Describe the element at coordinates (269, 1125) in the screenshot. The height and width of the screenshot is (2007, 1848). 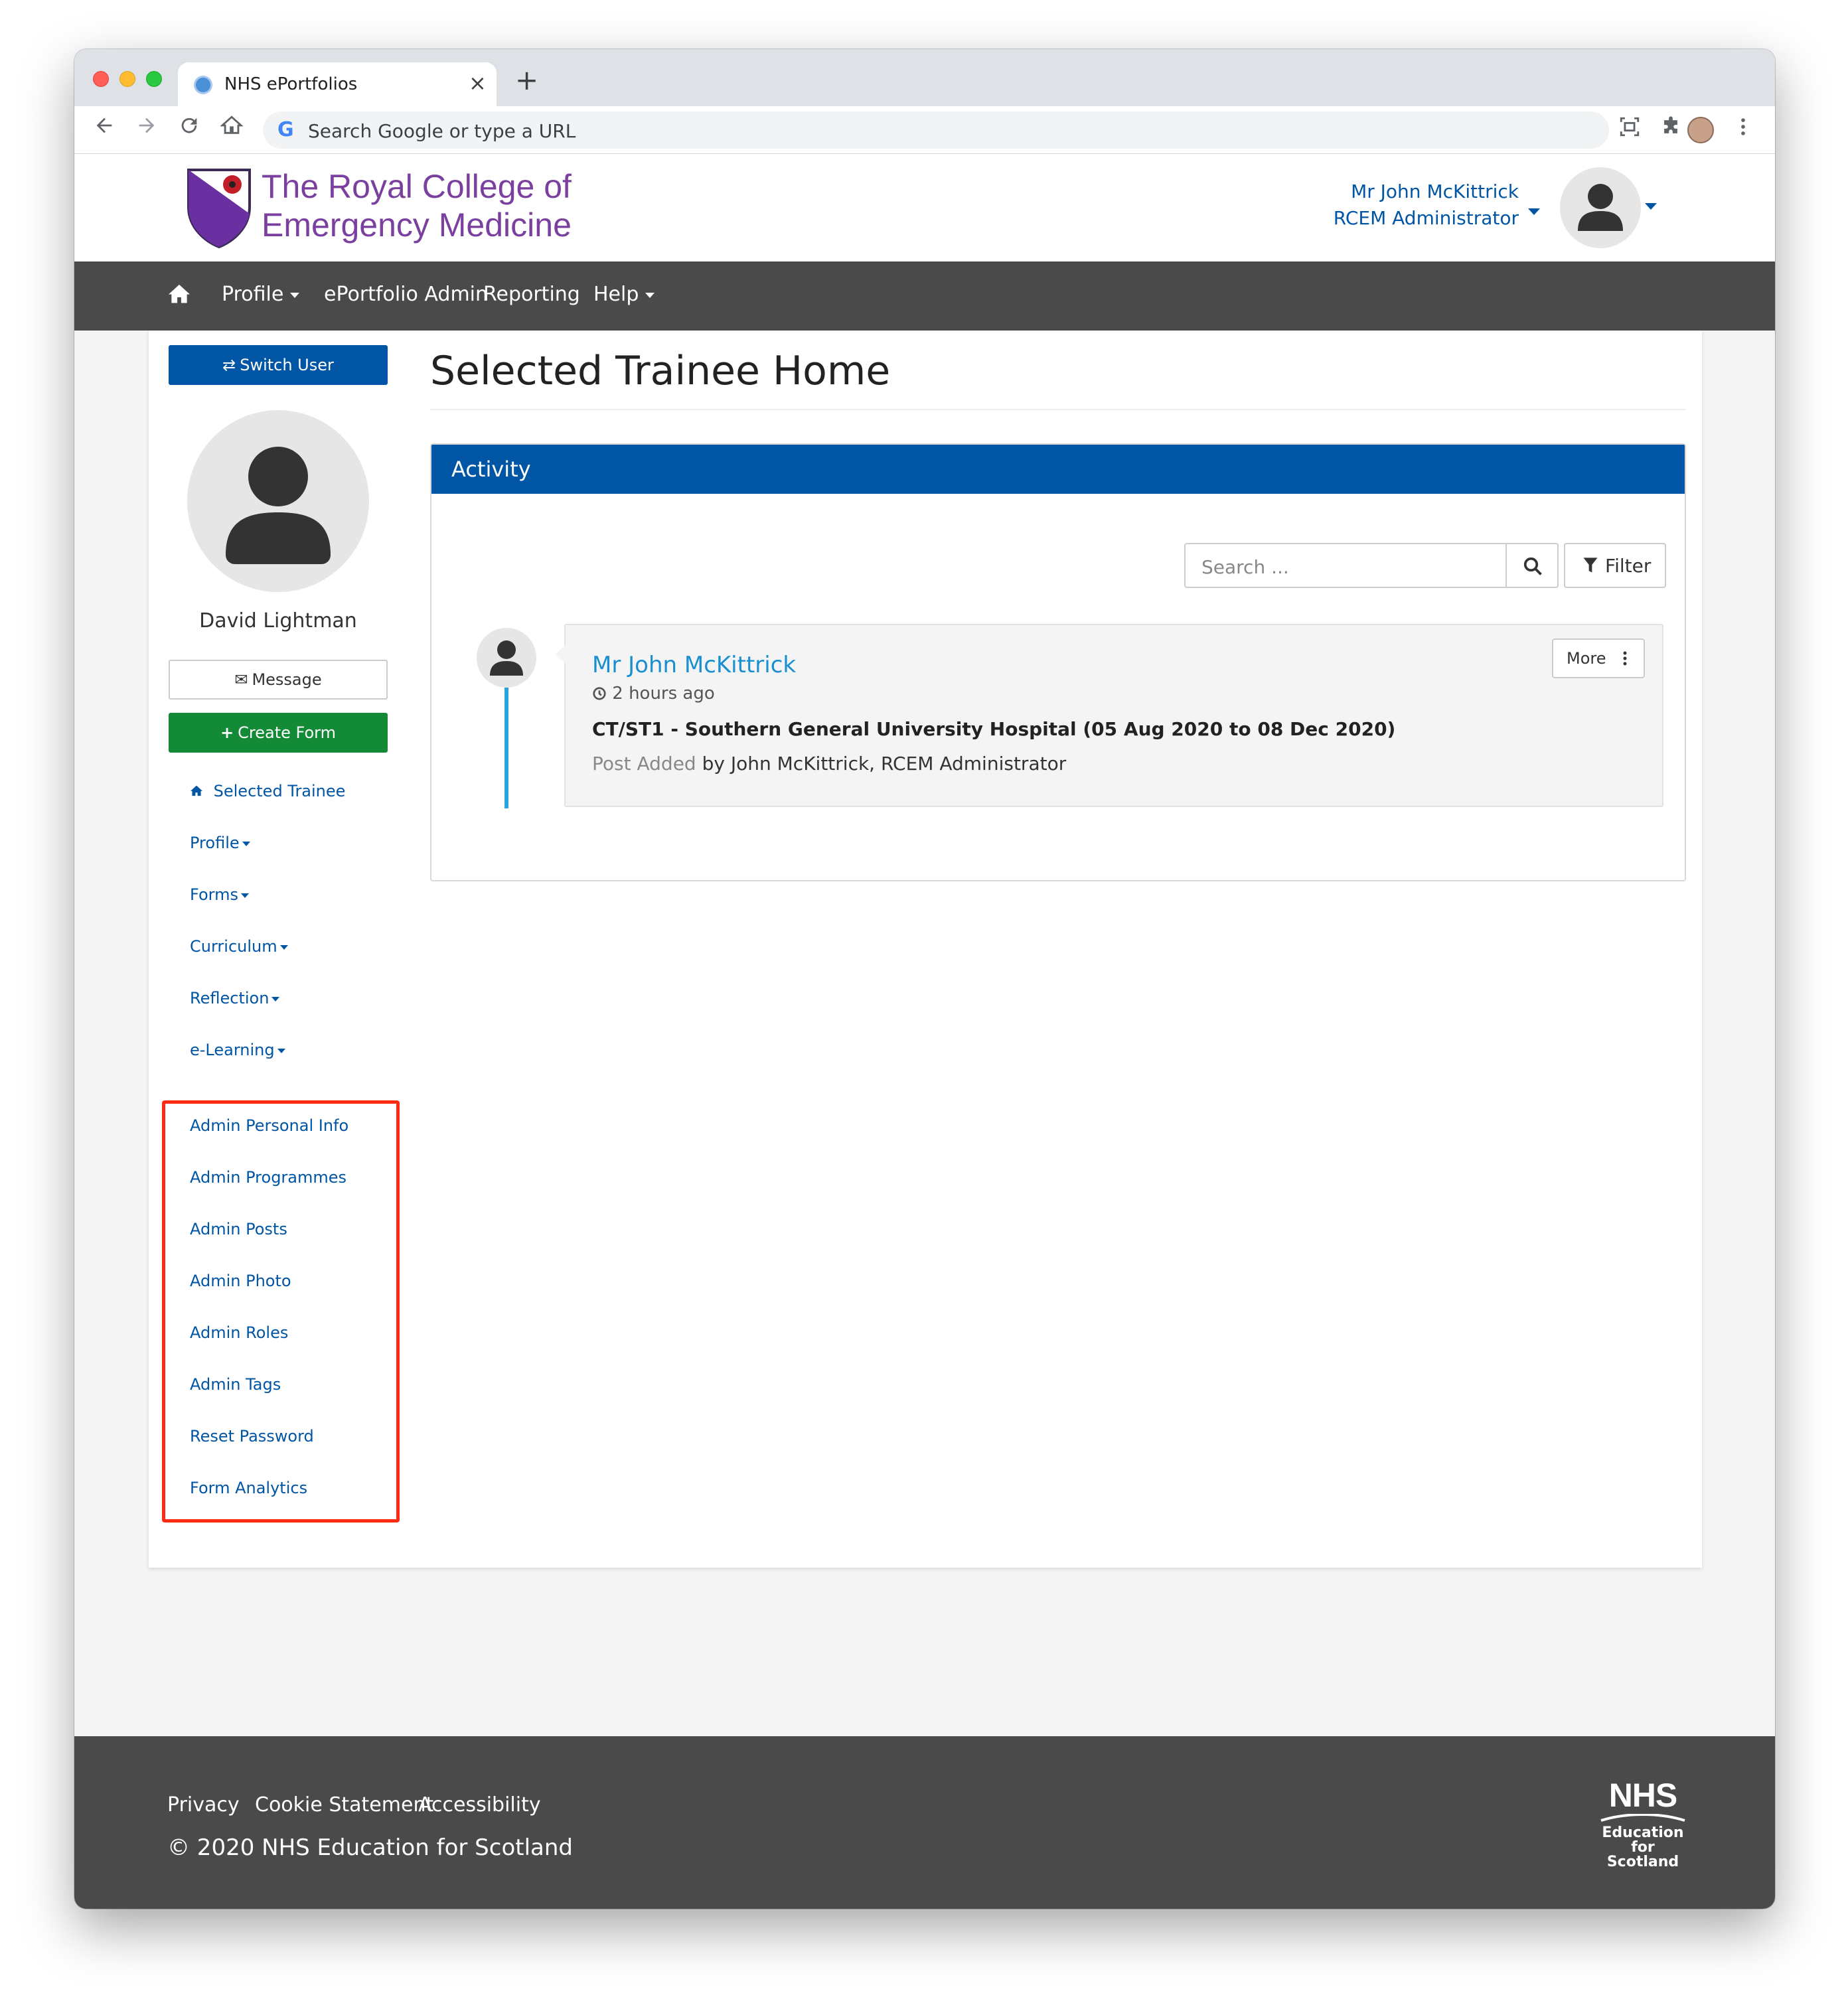
I see `sidebar-item-admin-personal-info: Admin Personal Info` at that location.